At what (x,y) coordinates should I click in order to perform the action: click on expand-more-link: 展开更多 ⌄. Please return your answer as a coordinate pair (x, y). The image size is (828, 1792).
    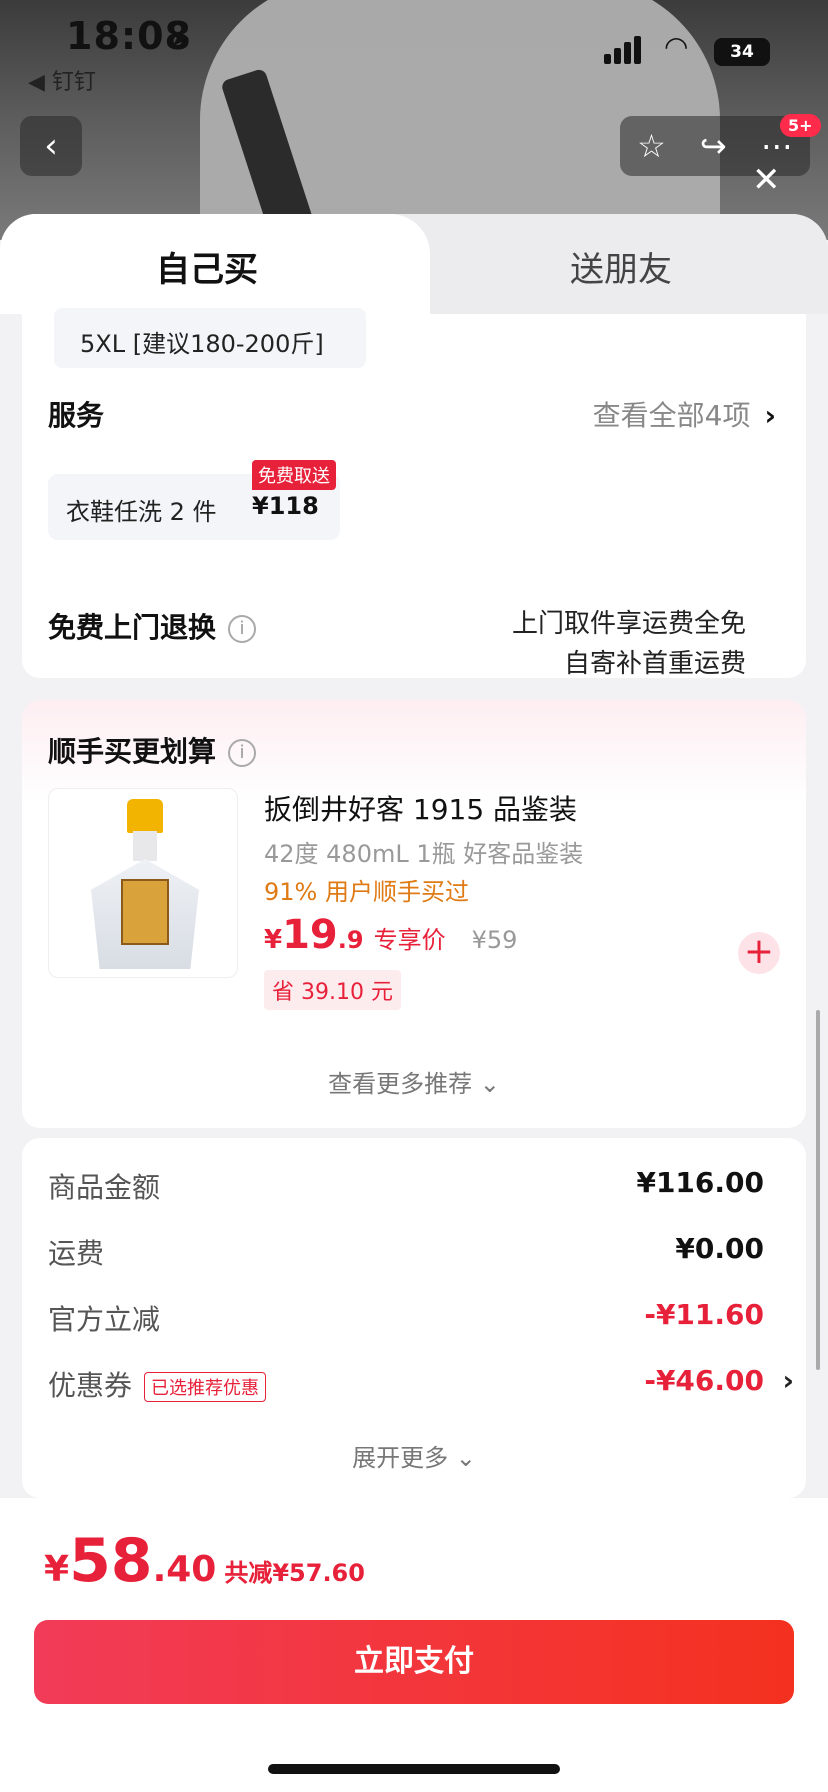
    Looking at the image, I should click on (414, 1455).